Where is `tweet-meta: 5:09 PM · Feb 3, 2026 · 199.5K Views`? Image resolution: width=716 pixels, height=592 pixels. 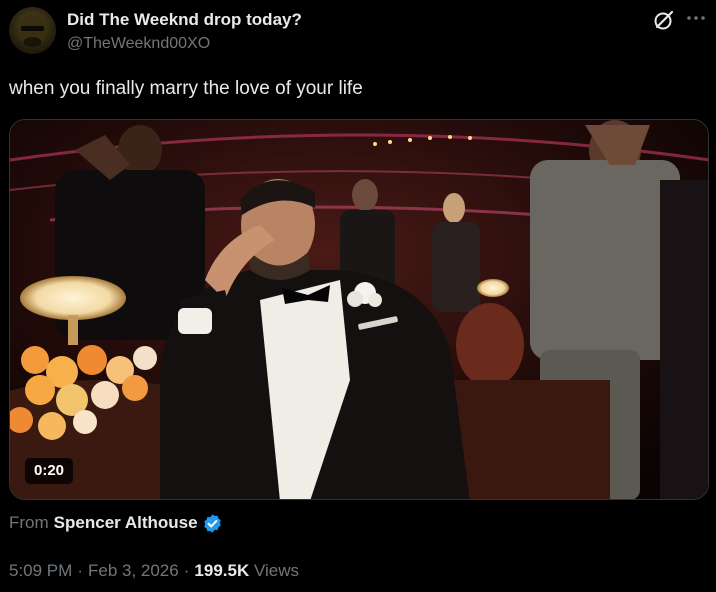
tweet-meta: 5:09 PM · Feb 3, 2026 · 199.5K Views is located at coordinates (154, 571).